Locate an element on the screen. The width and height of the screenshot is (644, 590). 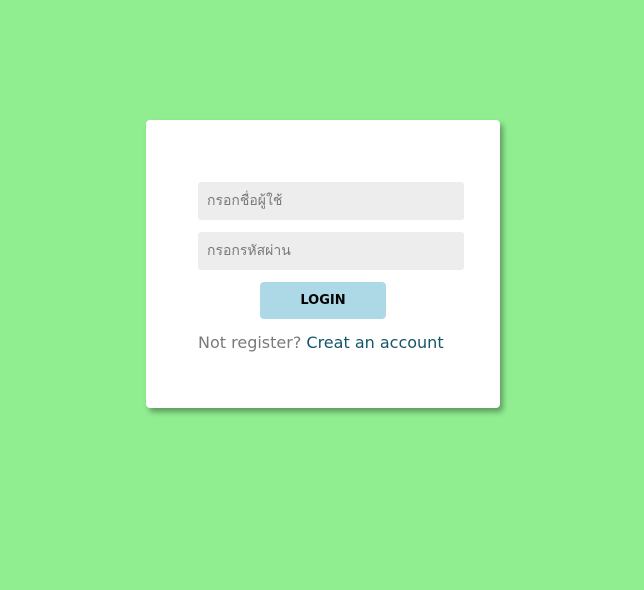
register-prompt-line: Not register? Creat an account is located at coordinates (338, 343).